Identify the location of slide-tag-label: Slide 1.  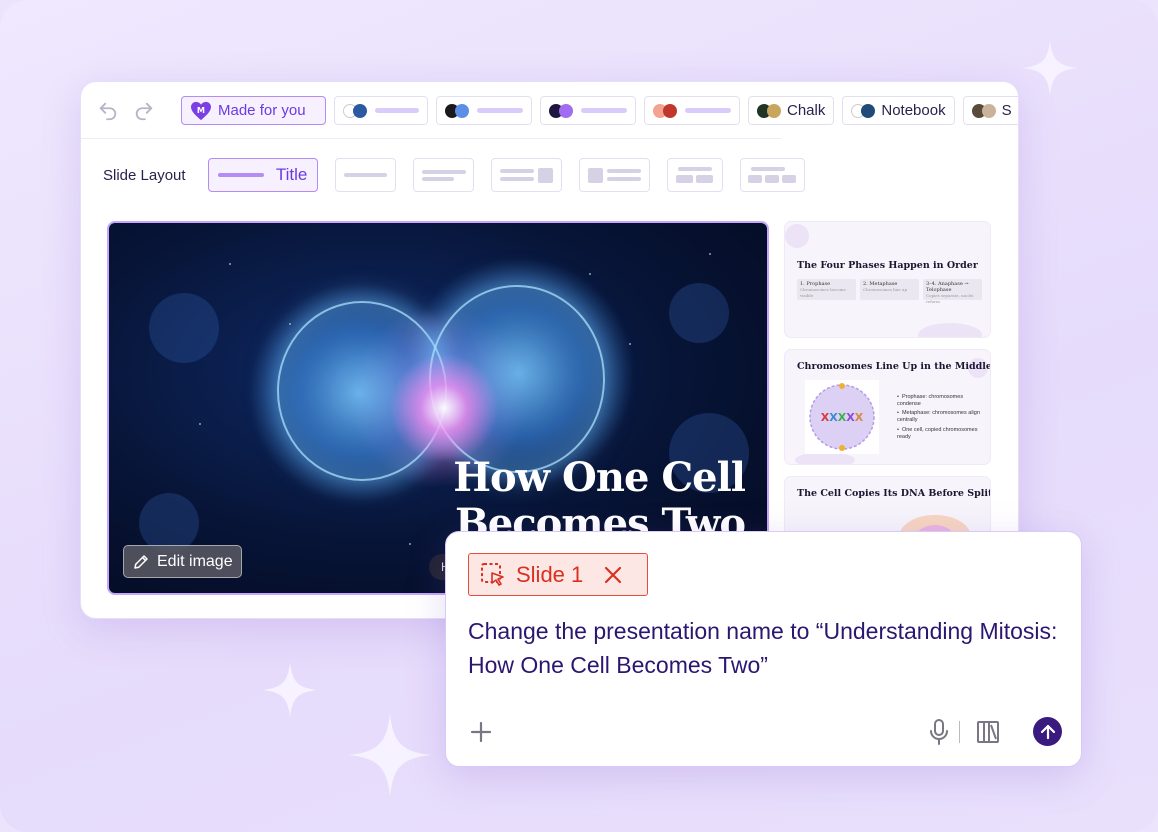
(550, 574).